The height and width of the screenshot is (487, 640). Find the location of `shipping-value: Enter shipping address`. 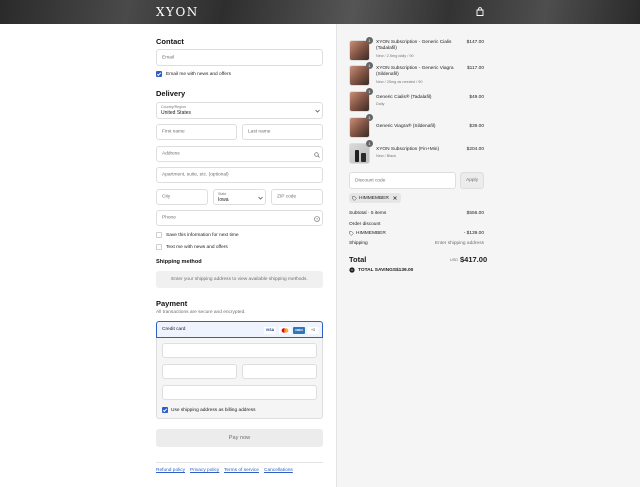

shipping-value: Enter shipping address is located at coordinates (459, 243).